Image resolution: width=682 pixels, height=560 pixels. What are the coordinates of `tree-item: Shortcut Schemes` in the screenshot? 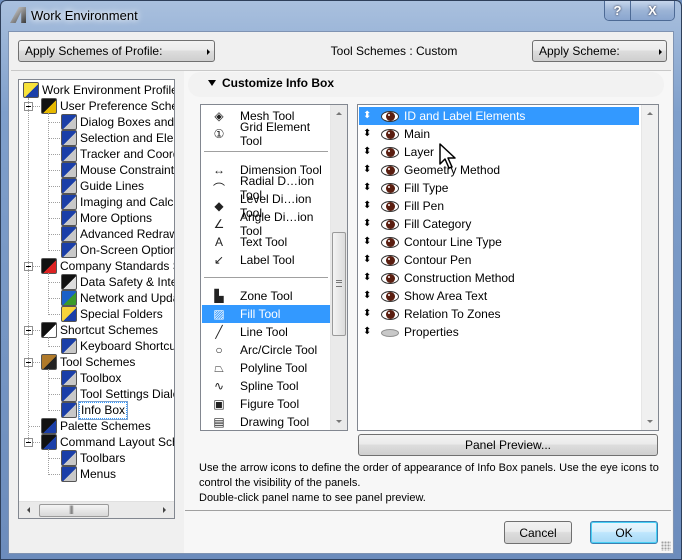 It's located at (100, 330).